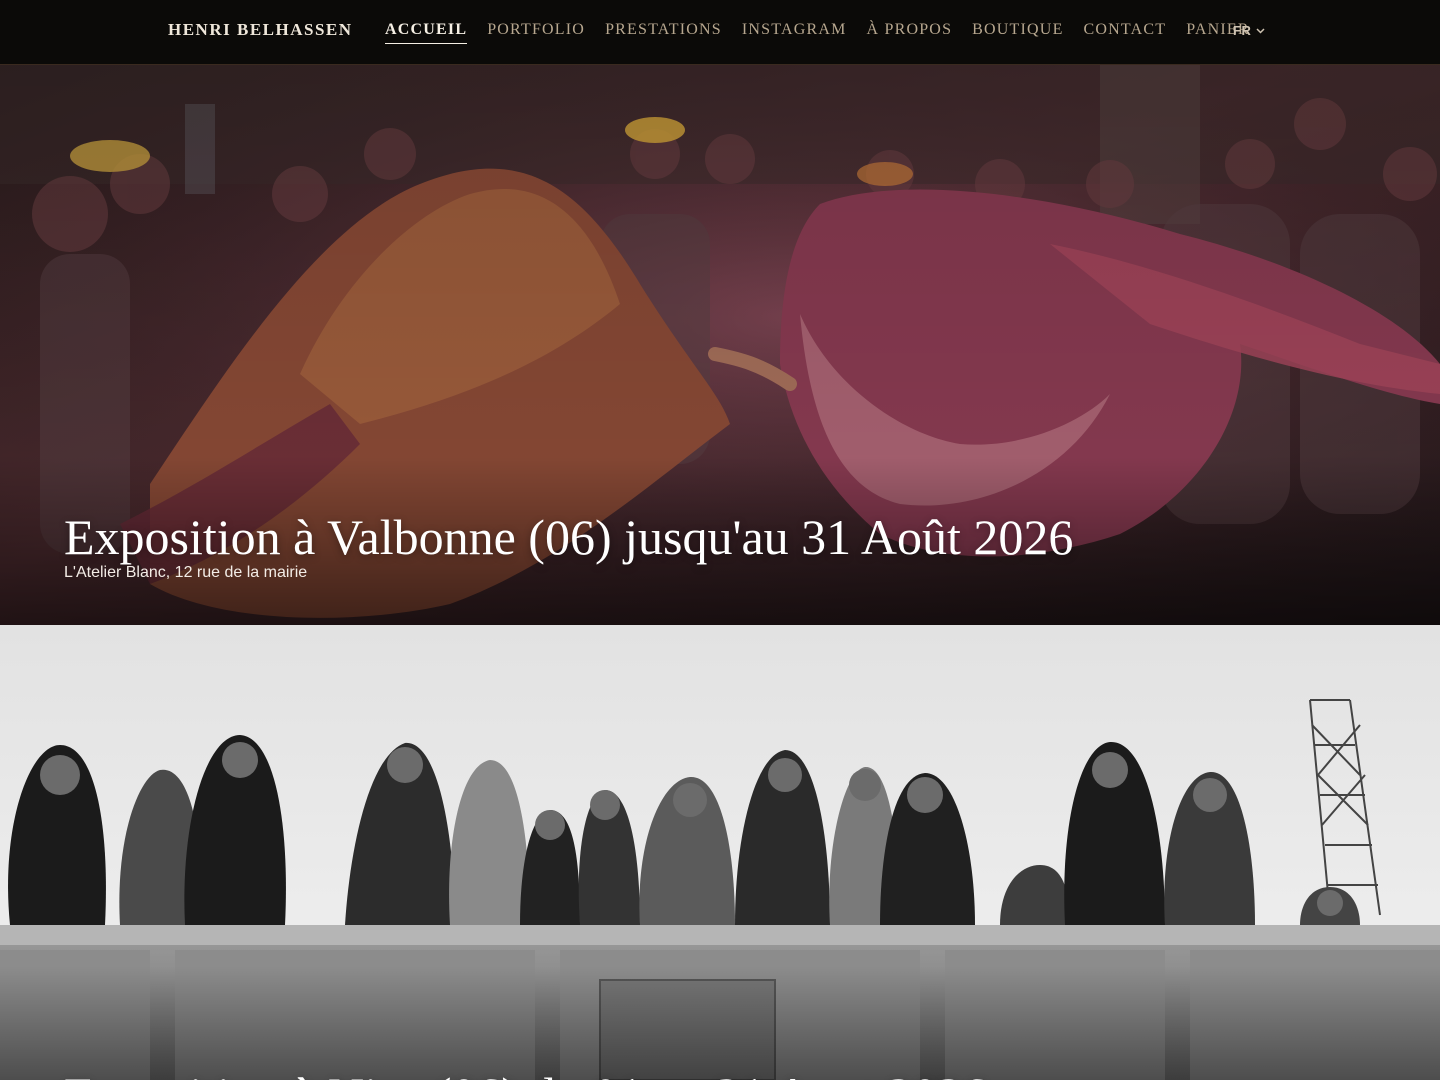 This screenshot has width=1440, height=1080. Describe the element at coordinates (663, 32) in the screenshot. I see `nav-prestations: PRESTATIONS` at that location.